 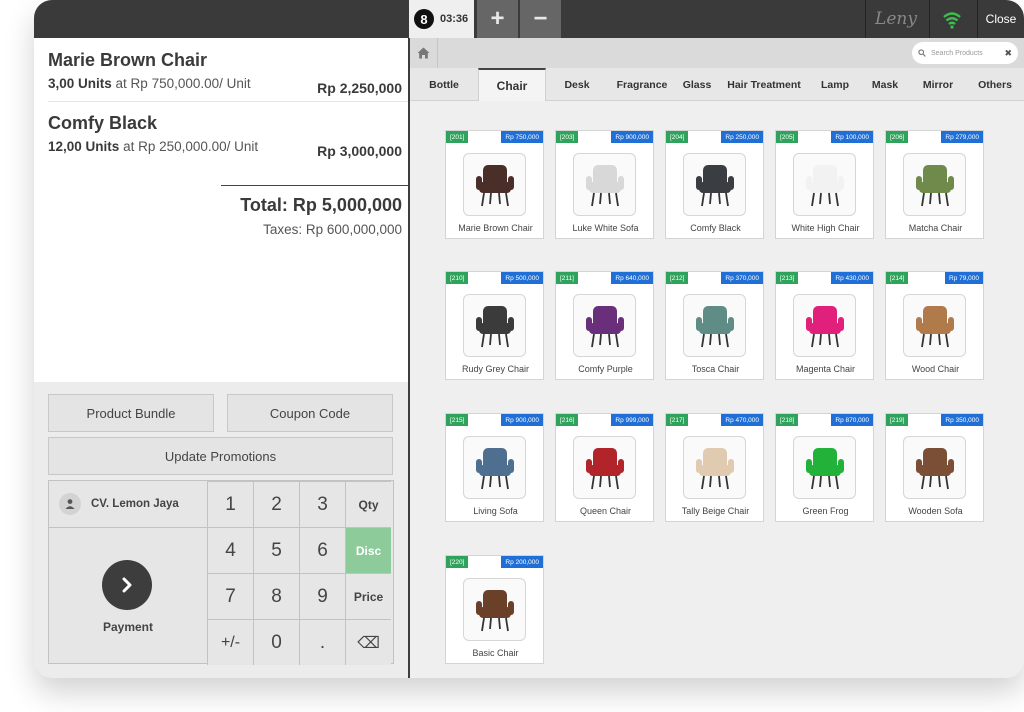 What do you see at coordinates (276, 642) in the screenshot?
I see `numpad-key-0: 0` at bounding box center [276, 642].